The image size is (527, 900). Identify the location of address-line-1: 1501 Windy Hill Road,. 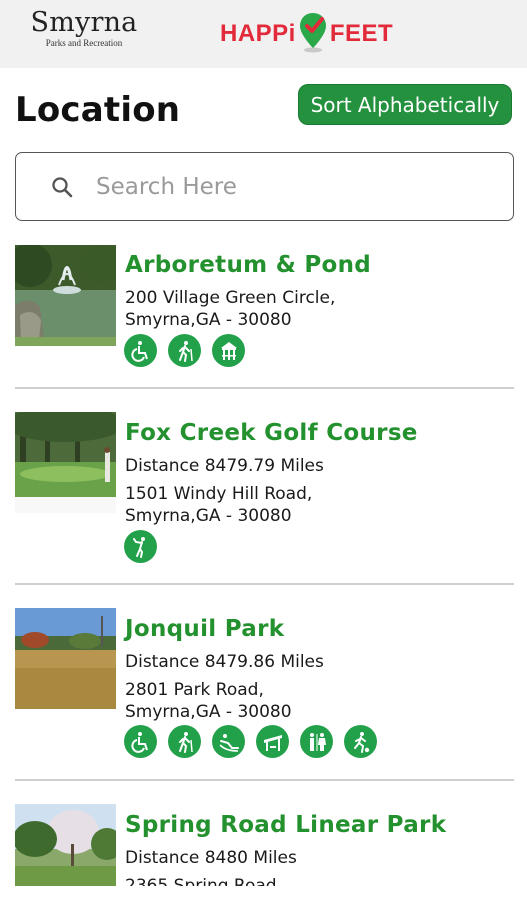
(219, 494).